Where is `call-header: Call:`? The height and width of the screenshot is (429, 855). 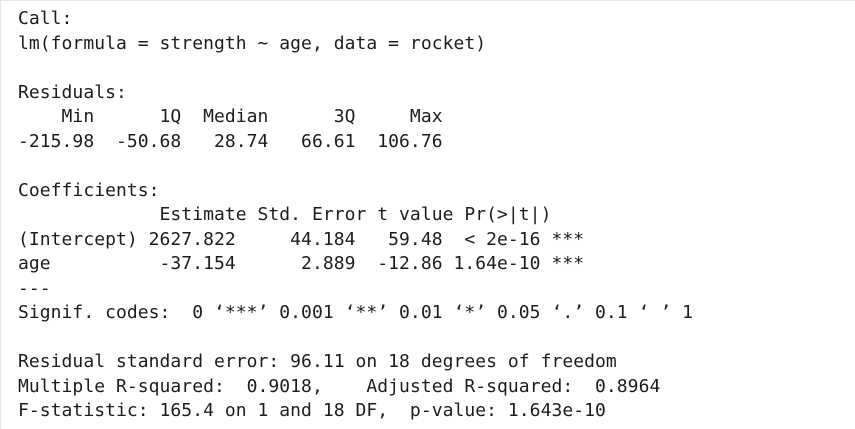 call-header: Call: is located at coordinates (45, 18).